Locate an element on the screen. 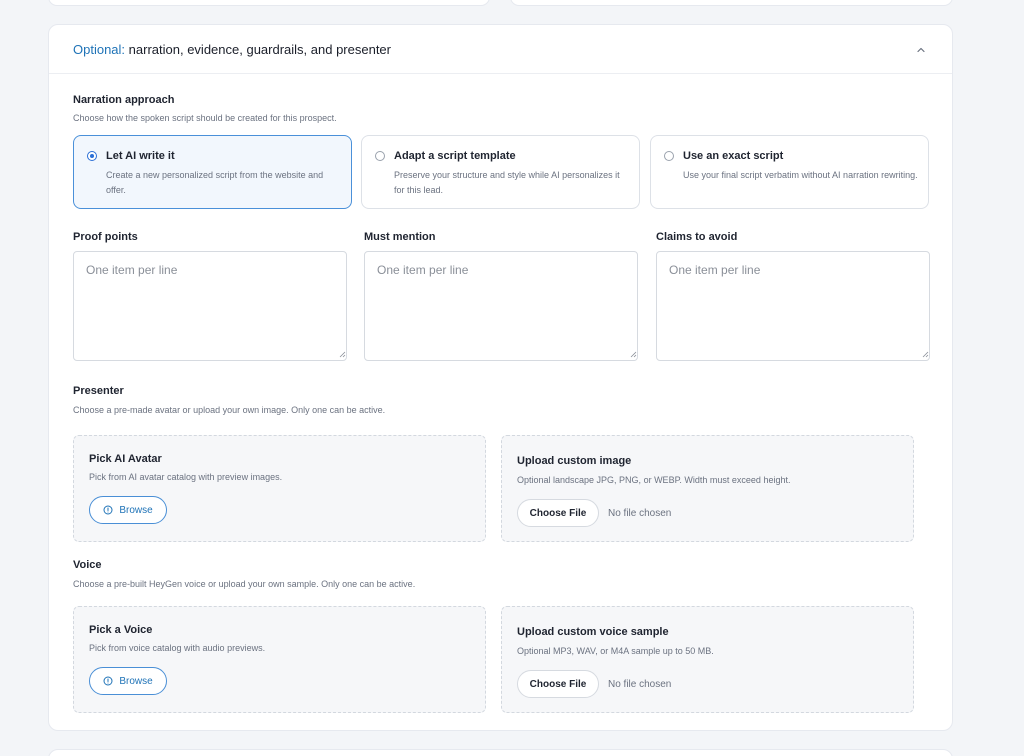 The image size is (1024, 756). voice-label: Voice is located at coordinates (87, 565).